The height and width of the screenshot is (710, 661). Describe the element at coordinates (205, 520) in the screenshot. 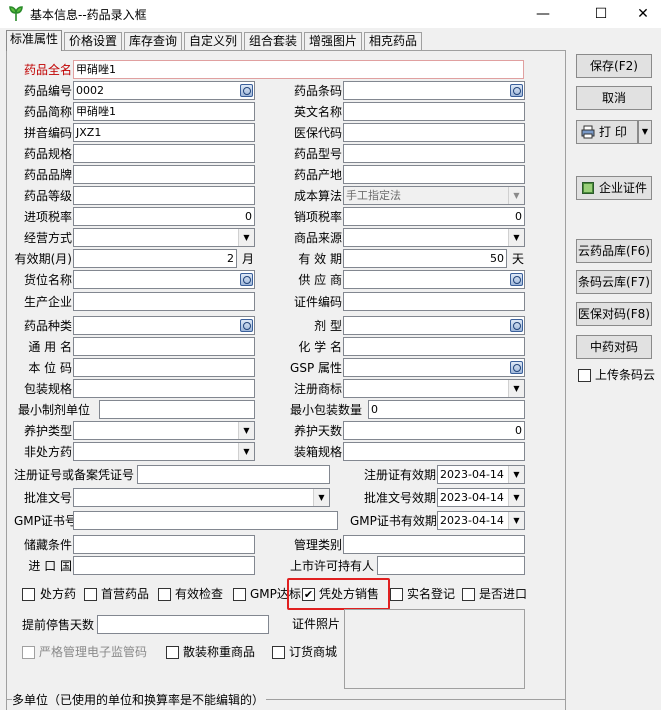

I see `gmp-no-input` at that location.